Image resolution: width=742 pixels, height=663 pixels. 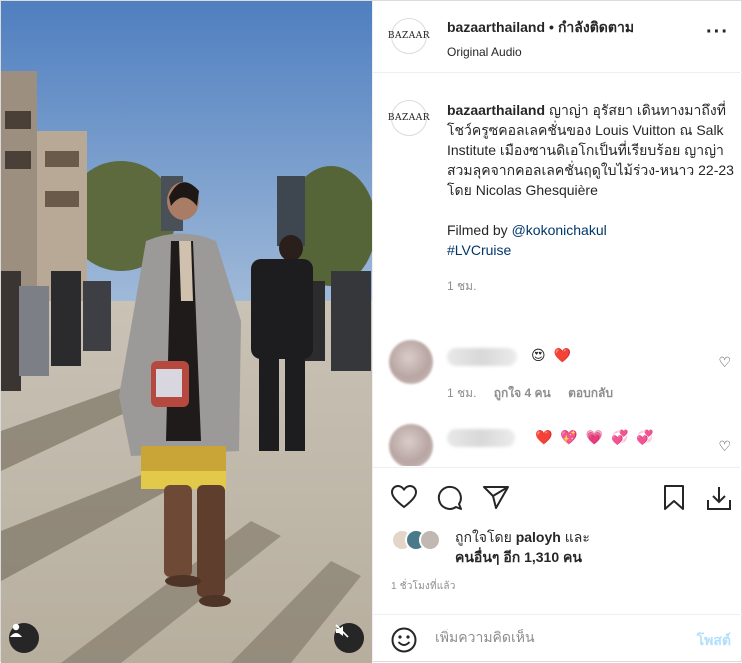 I want to click on post-timestamp: 1 ชั่วโมงที่แล้ว, so click(x=423, y=586).